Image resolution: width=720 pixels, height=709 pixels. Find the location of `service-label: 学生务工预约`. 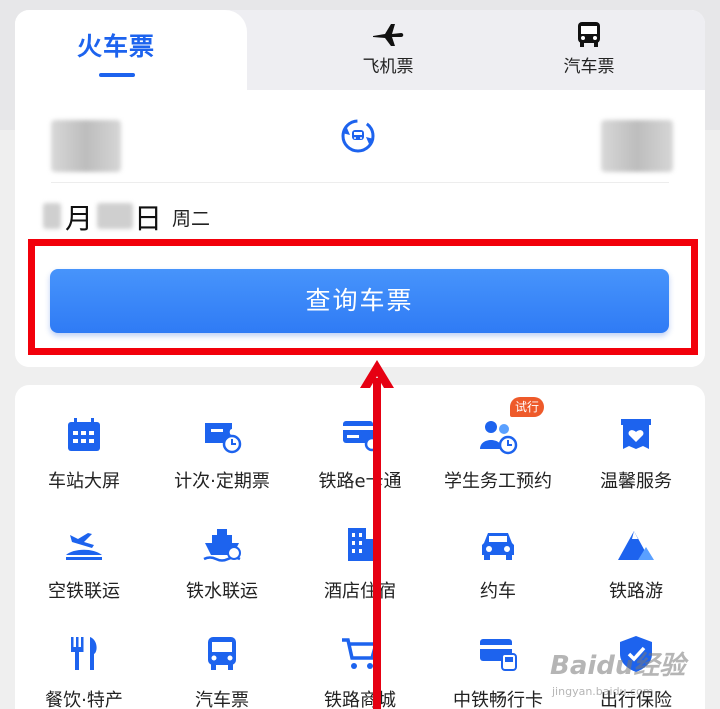

service-label: 学生务工预约 is located at coordinates (498, 481).